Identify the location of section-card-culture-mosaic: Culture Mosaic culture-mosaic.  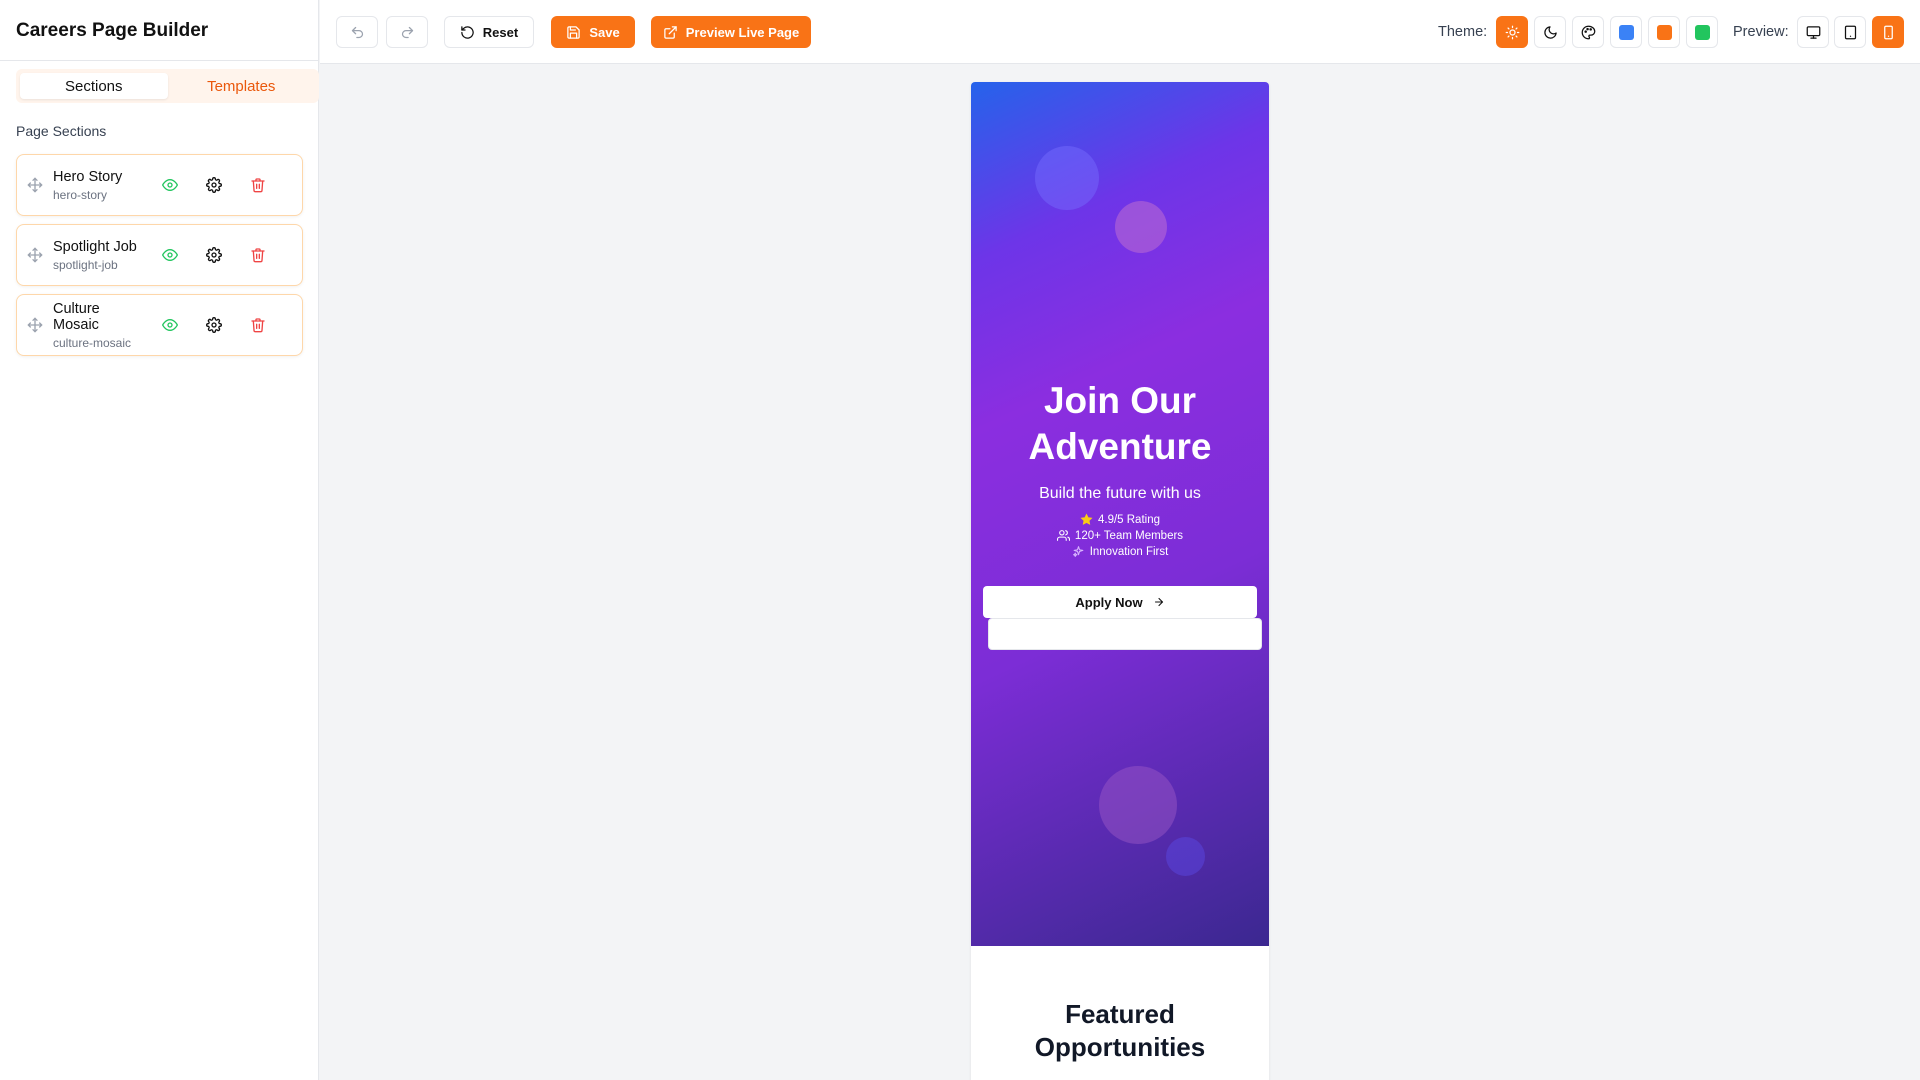
(159, 325).